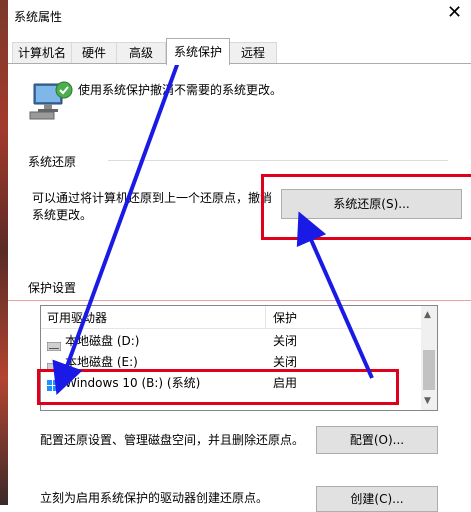  Describe the element at coordinates (335, 295) in the screenshot. I see `arrow-drive-to-restore` at that location.